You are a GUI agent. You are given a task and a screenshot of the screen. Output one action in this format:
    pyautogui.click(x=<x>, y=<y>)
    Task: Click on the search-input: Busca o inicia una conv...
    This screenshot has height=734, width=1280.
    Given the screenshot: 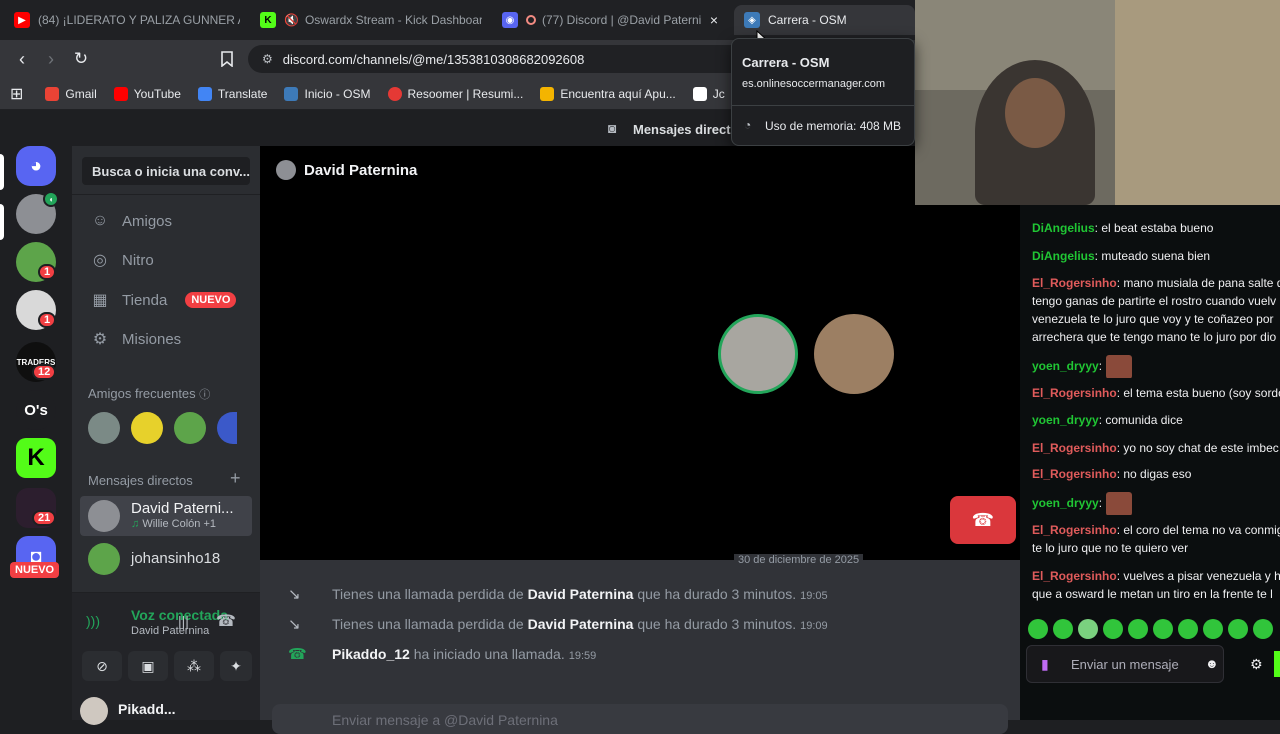 What is the action you would take?
    pyautogui.click(x=166, y=171)
    